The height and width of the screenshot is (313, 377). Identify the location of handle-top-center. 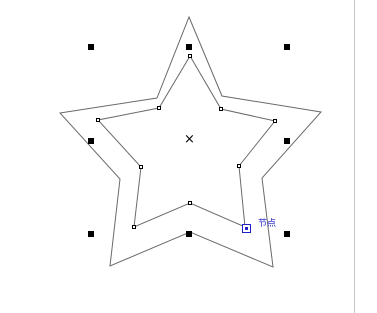
(189, 47).